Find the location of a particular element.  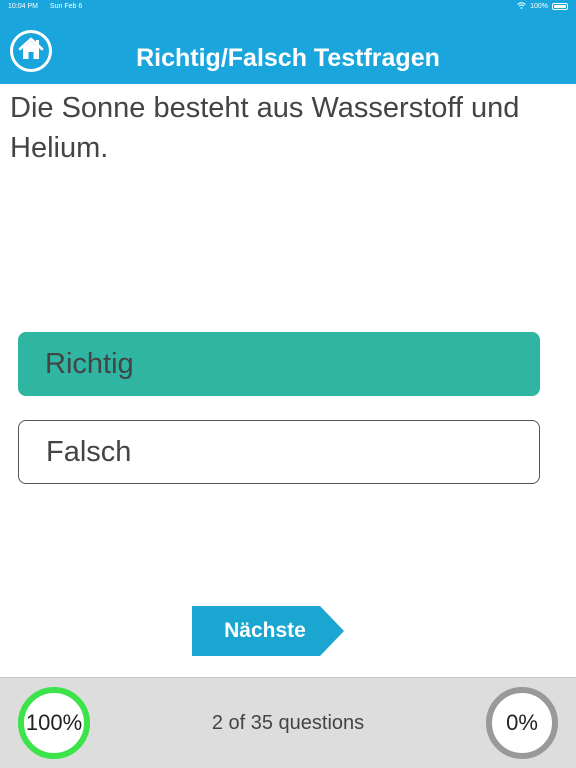

footer: 100% 2 of 35 questions 0% is located at coordinates (288, 722).